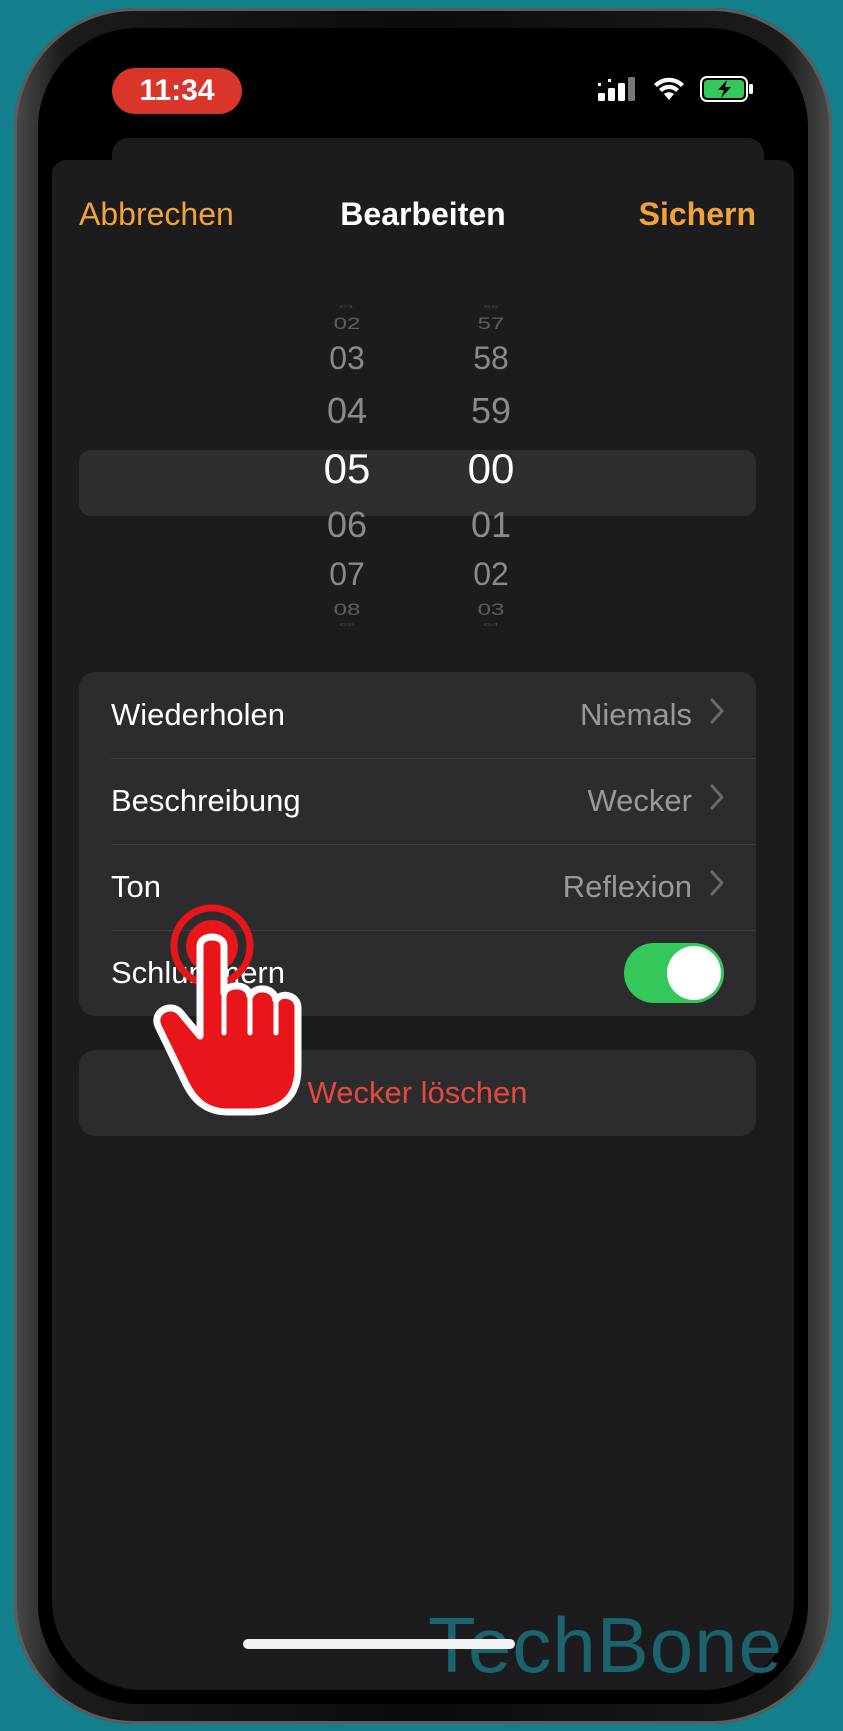 This screenshot has width=843, height=1731. What do you see at coordinates (636, 714) in the screenshot?
I see `repeat-value: Niemals` at bounding box center [636, 714].